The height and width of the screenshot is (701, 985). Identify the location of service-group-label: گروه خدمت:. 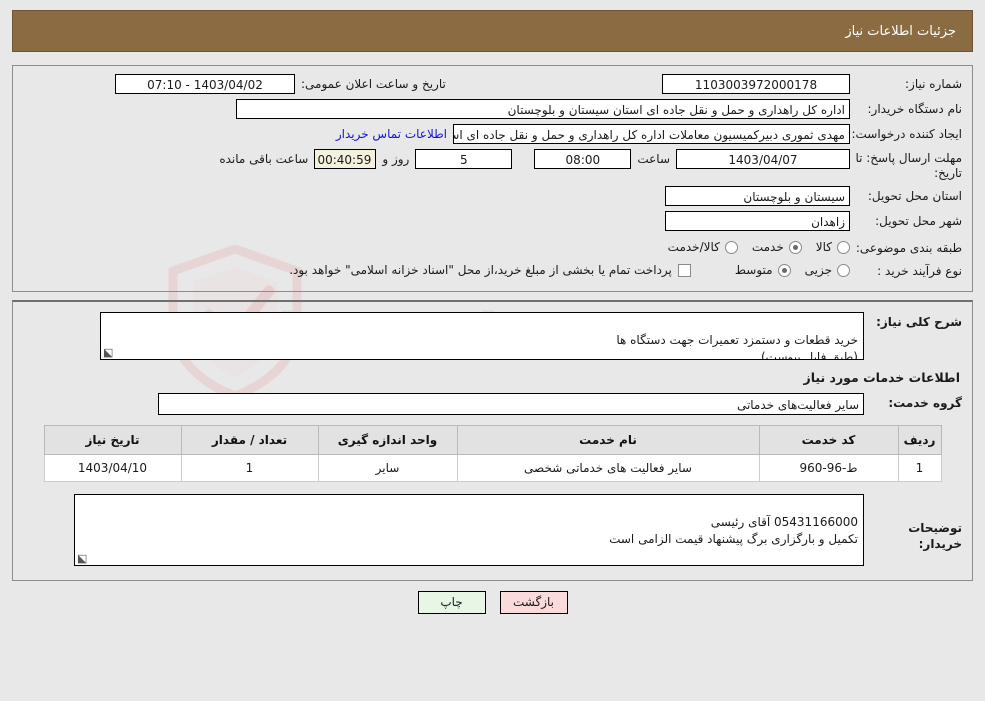
(925, 403).